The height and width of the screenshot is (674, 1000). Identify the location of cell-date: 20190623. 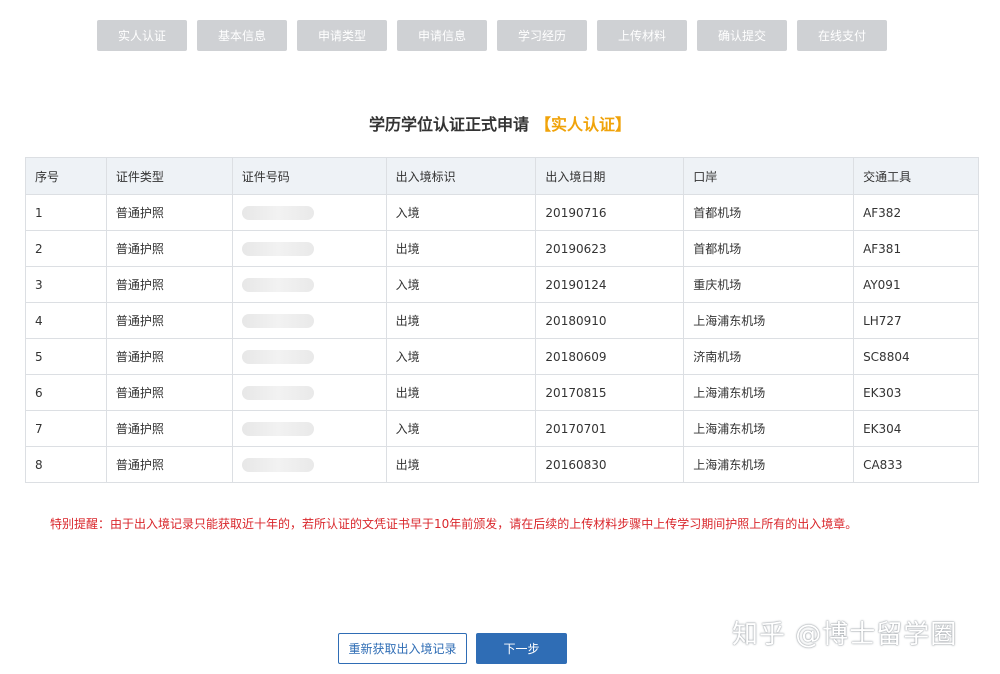
(610, 248).